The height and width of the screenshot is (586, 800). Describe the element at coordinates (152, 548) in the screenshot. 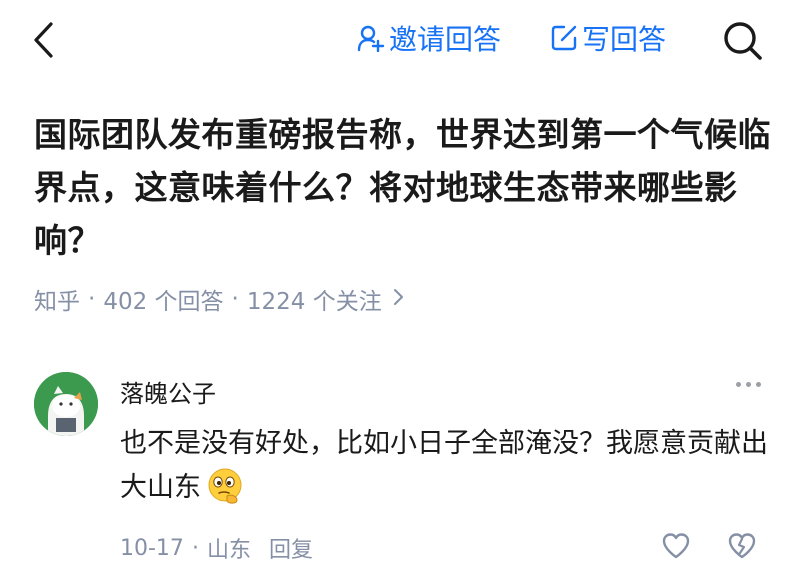

I see `comment-date: 10-17` at that location.